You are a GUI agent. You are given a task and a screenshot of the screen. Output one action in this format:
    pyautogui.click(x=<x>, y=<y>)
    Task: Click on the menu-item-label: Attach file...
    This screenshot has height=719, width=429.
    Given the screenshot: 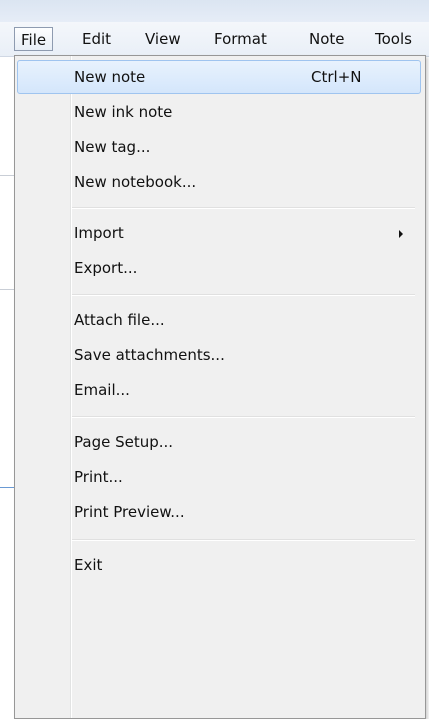 What is the action you would take?
    pyautogui.click(x=119, y=320)
    